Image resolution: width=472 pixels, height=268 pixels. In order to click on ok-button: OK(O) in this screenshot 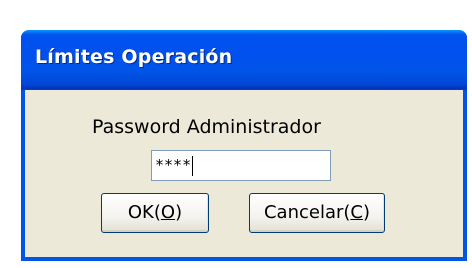, I will do `click(155, 213)`.